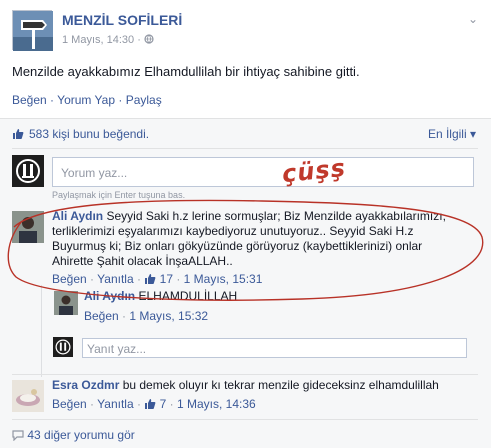  Describe the element at coordinates (29, 100) in the screenshot. I see `like-button: Beğen` at that location.